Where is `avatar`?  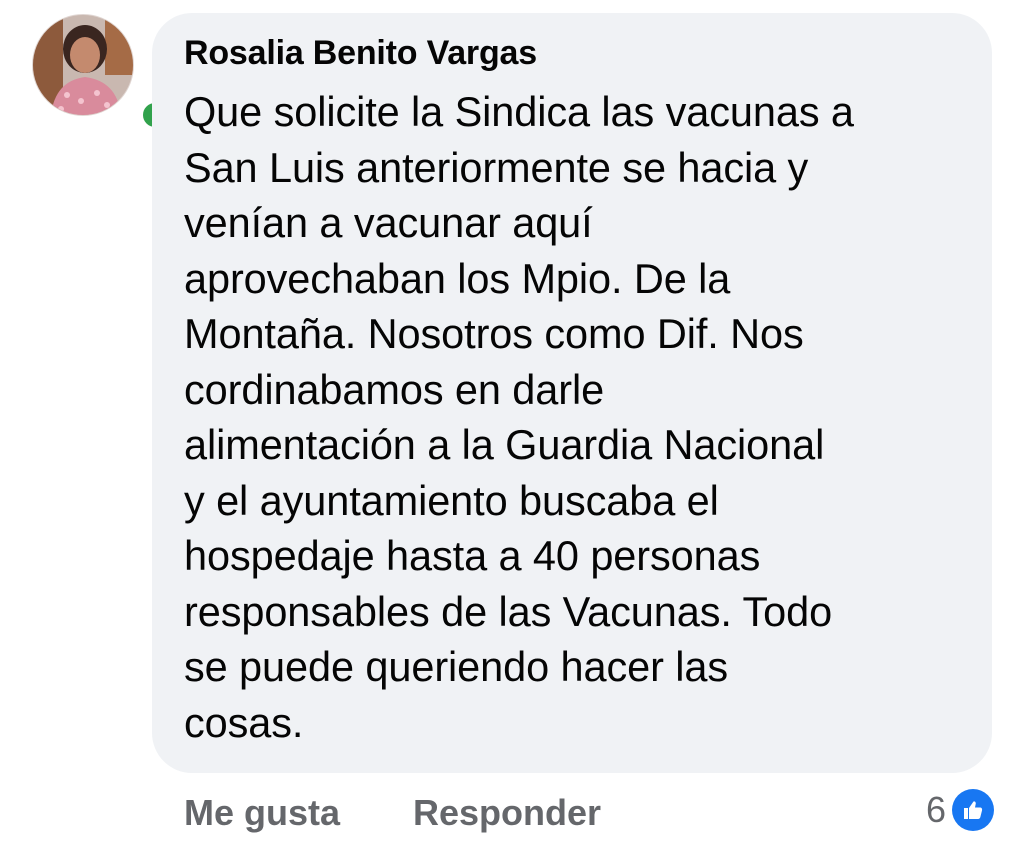 avatar is located at coordinates (83, 65).